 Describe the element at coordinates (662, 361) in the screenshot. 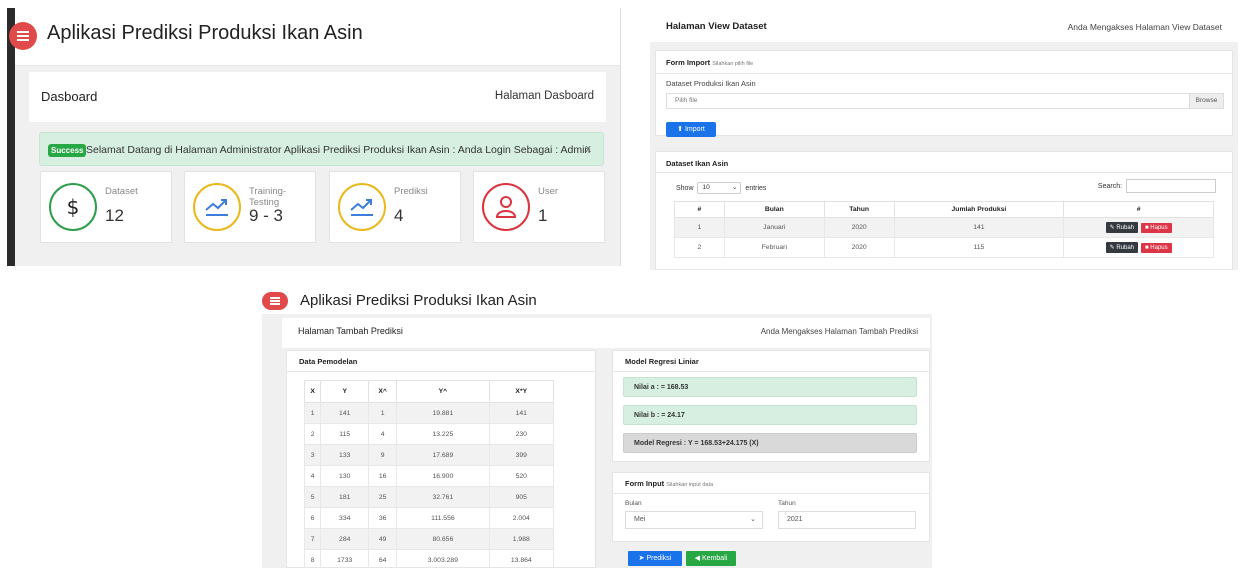

I see `model-regresi-title: Model Regresi Liniar` at that location.